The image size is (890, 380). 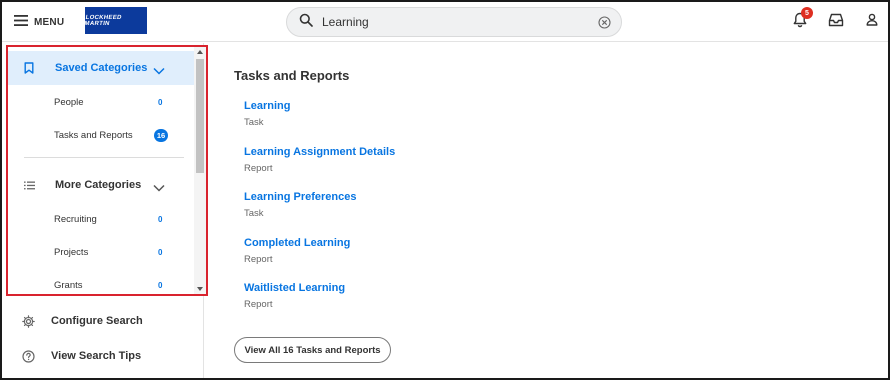 What do you see at coordinates (71, 252) in the screenshot?
I see `category-item-label: Projects` at bounding box center [71, 252].